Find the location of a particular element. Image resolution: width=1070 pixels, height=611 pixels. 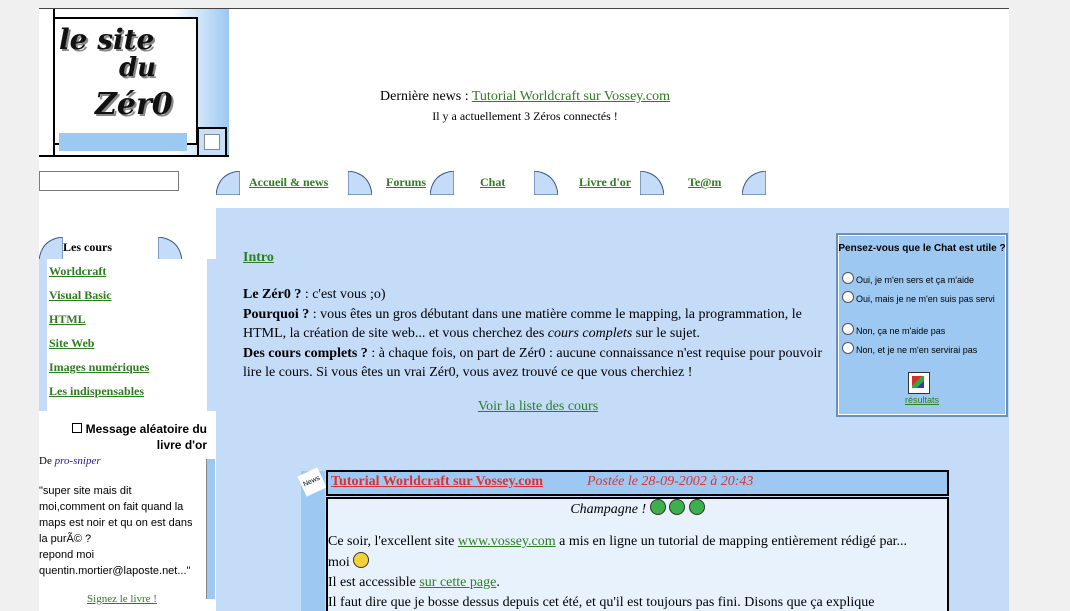

vossey-link: www.vossey.com is located at coordinates (507, 541).